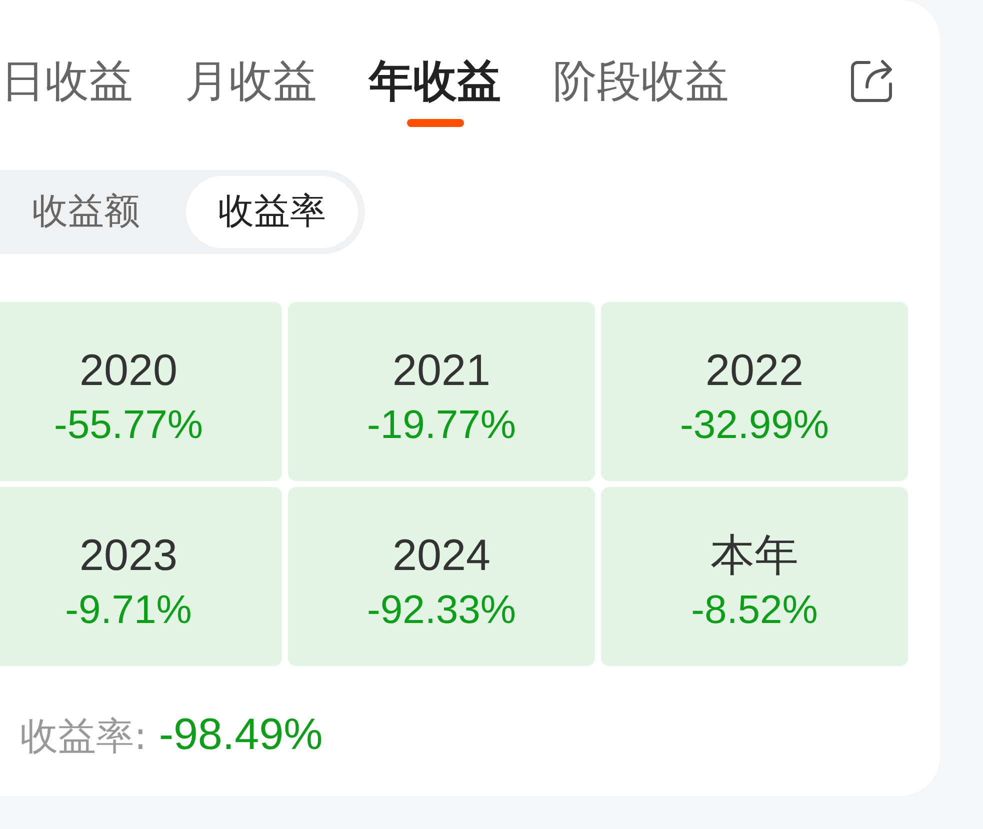  I want to click on return-value: -8.52%, so click(754, 610).